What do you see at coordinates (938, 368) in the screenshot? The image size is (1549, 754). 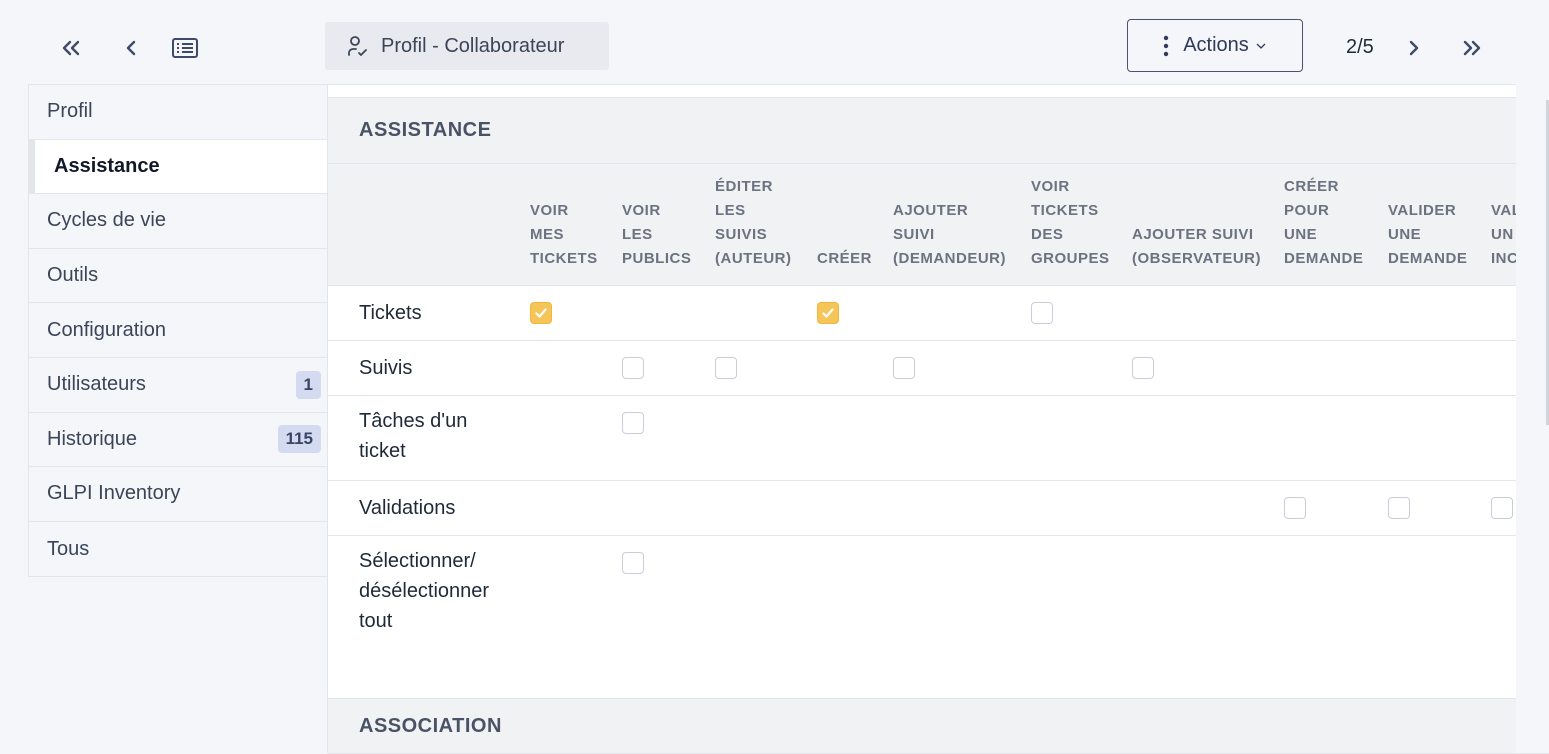 I see `table-row: Suivis` at bounding box center [938, 368].